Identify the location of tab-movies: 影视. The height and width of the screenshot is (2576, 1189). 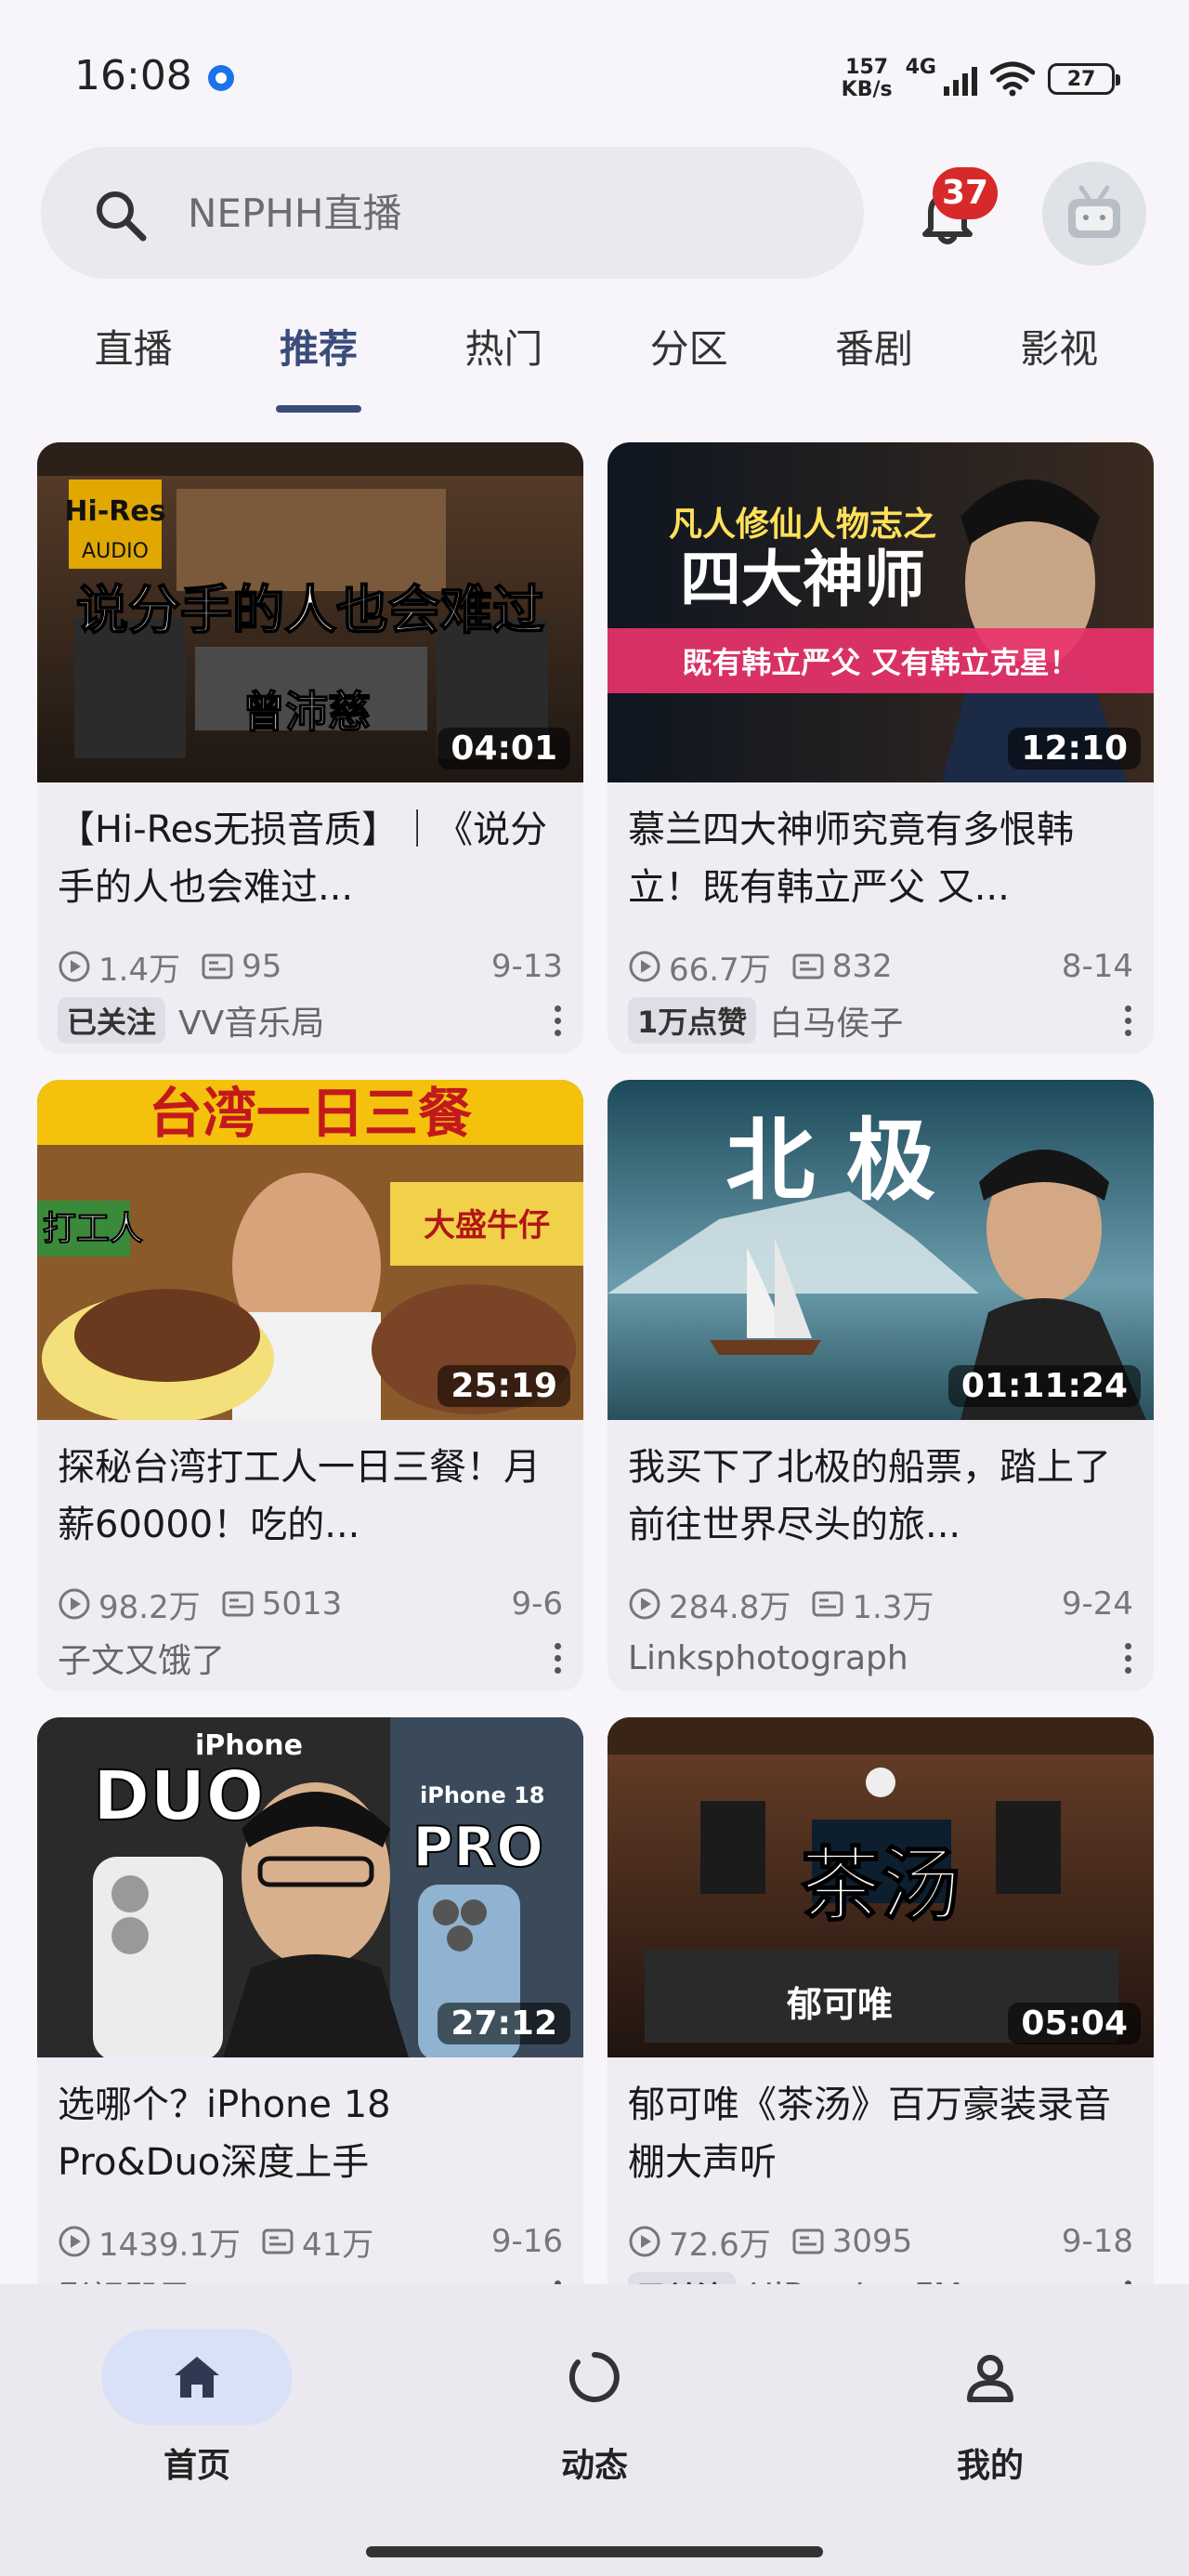
(1060, 362).